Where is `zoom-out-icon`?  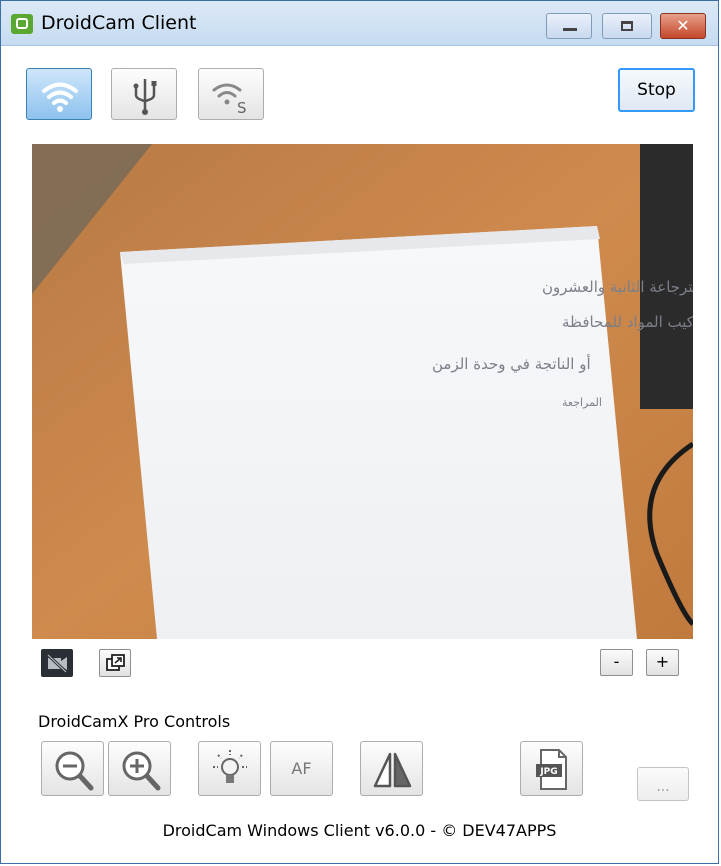 zoom-out-icon is located at coordinates (74, 771).